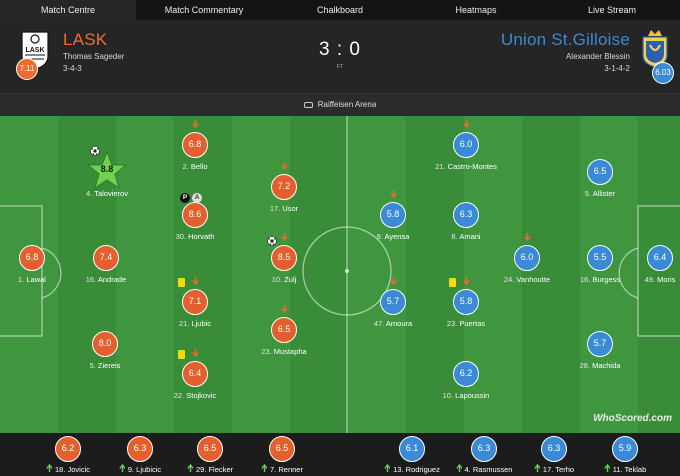 The width and height of the screenshot is (680, 476). What do you see at coordinates (277, 279) in the screenshot?
I see `player-number: 10.` at bounding box center [277, 279].